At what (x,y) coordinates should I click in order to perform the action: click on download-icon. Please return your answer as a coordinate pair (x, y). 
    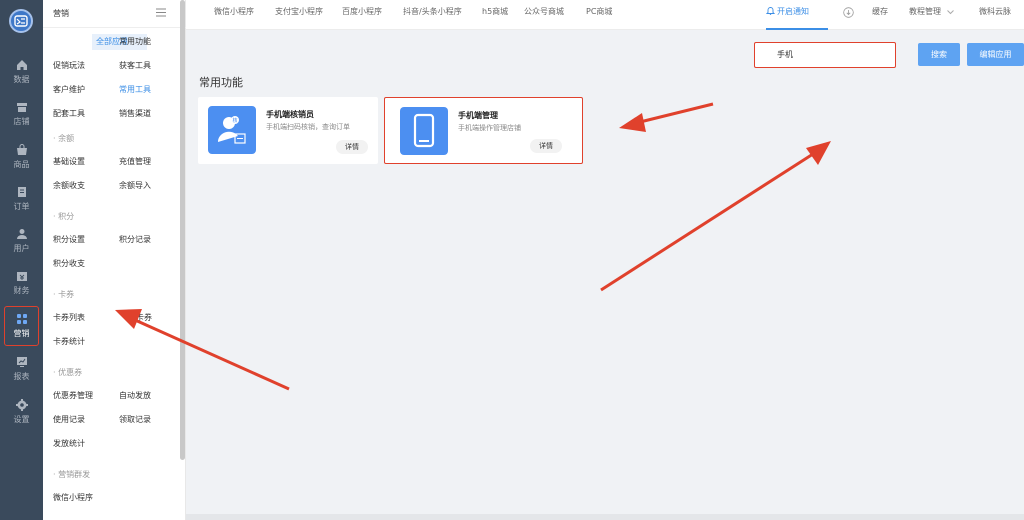
    Looking at the image, I should click on (848, 12).